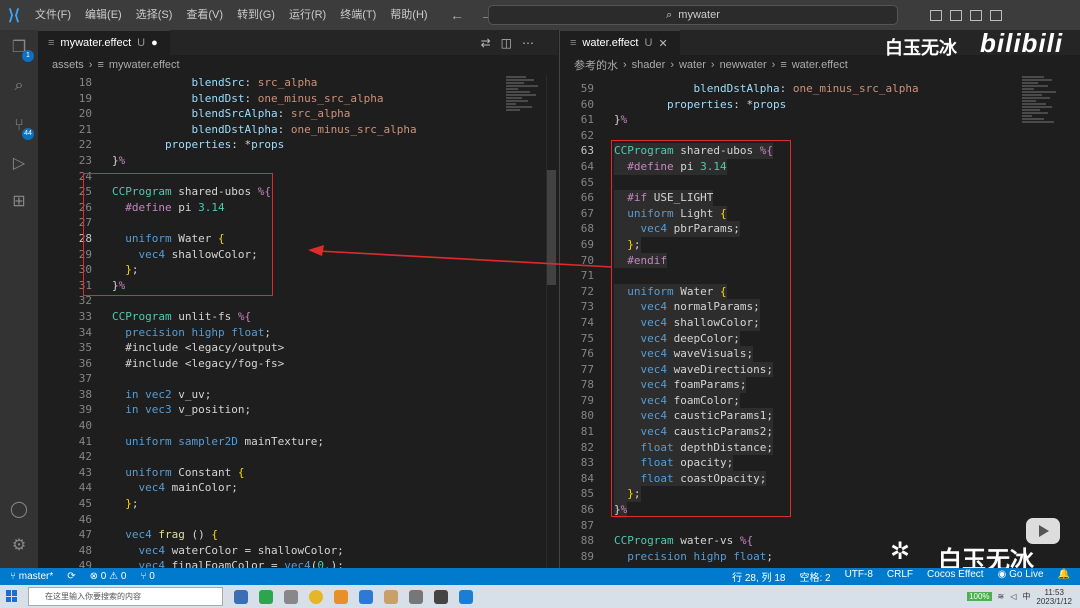  Describe the element at coordinates (298, 161) in the screenshot. I see `code-line: 23}%` at that location.